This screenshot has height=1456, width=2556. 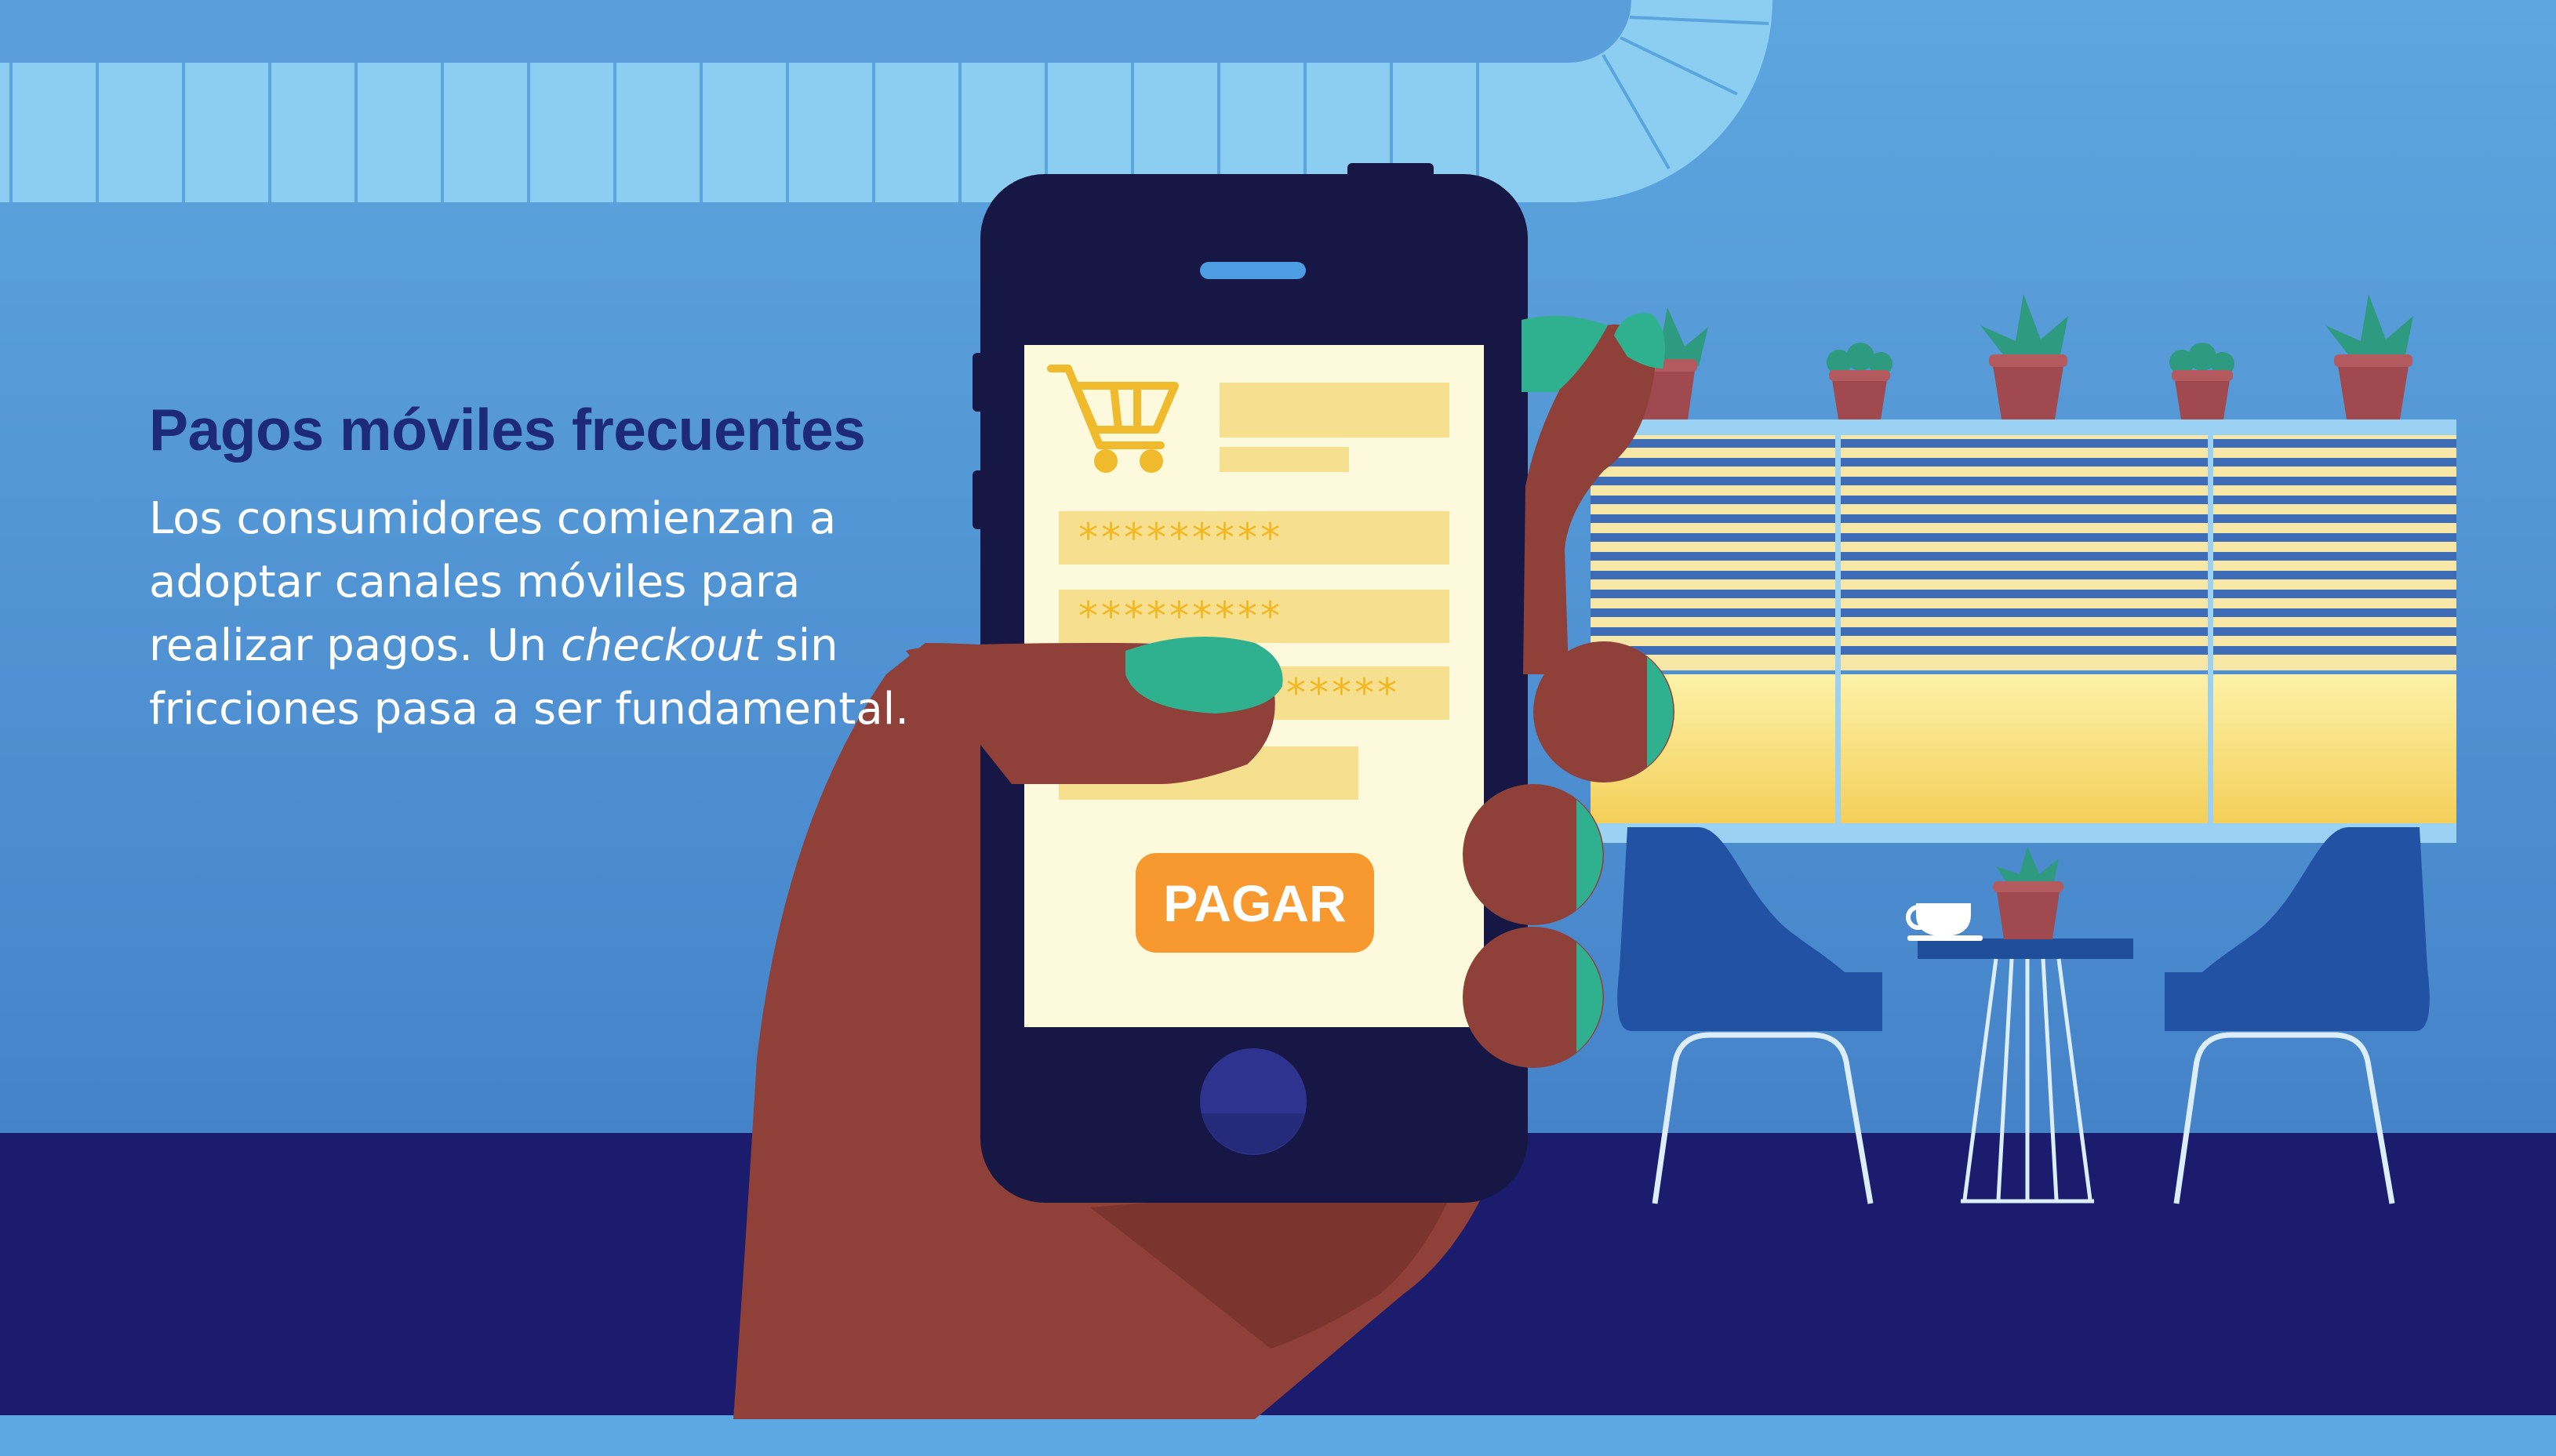 What do you see at coordinates (1334, 410) in the screenshot?
I see `product-title-placeholder` at bounding box center [1334, 410].